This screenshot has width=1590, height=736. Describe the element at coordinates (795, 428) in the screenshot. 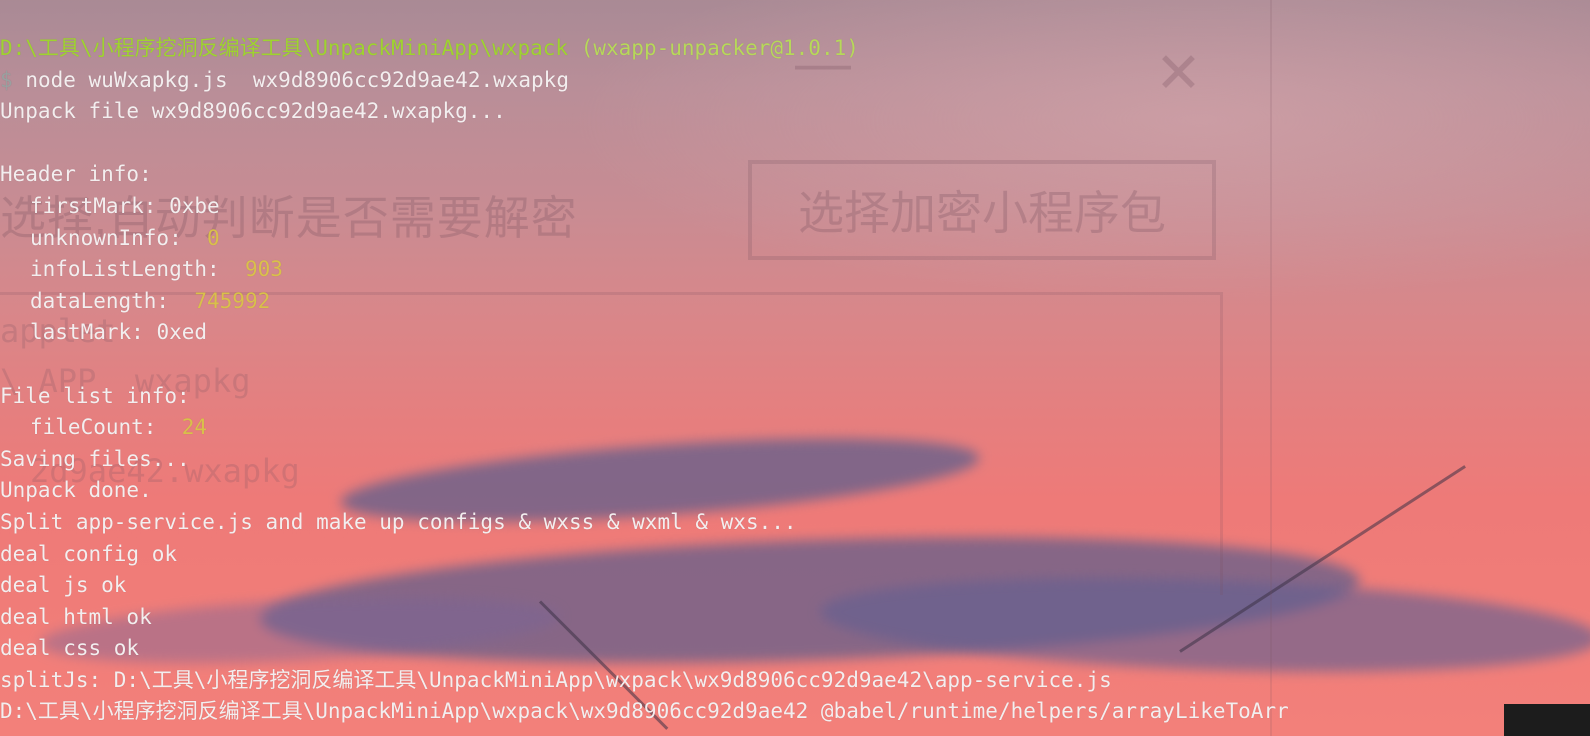

I see `file-count-line: fileCount: 24` at that location.